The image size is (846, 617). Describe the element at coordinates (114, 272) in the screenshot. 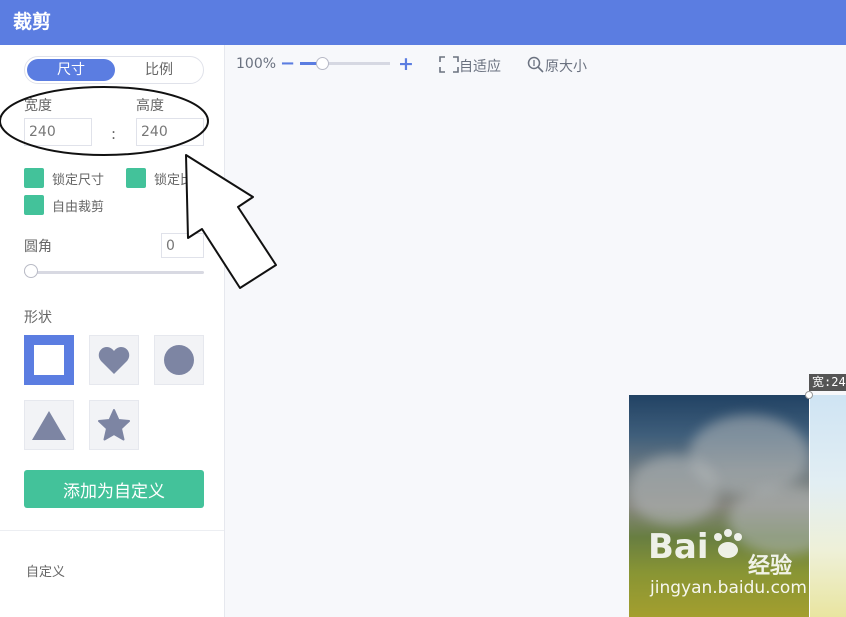

I see `corner-radius-slider` at that location.